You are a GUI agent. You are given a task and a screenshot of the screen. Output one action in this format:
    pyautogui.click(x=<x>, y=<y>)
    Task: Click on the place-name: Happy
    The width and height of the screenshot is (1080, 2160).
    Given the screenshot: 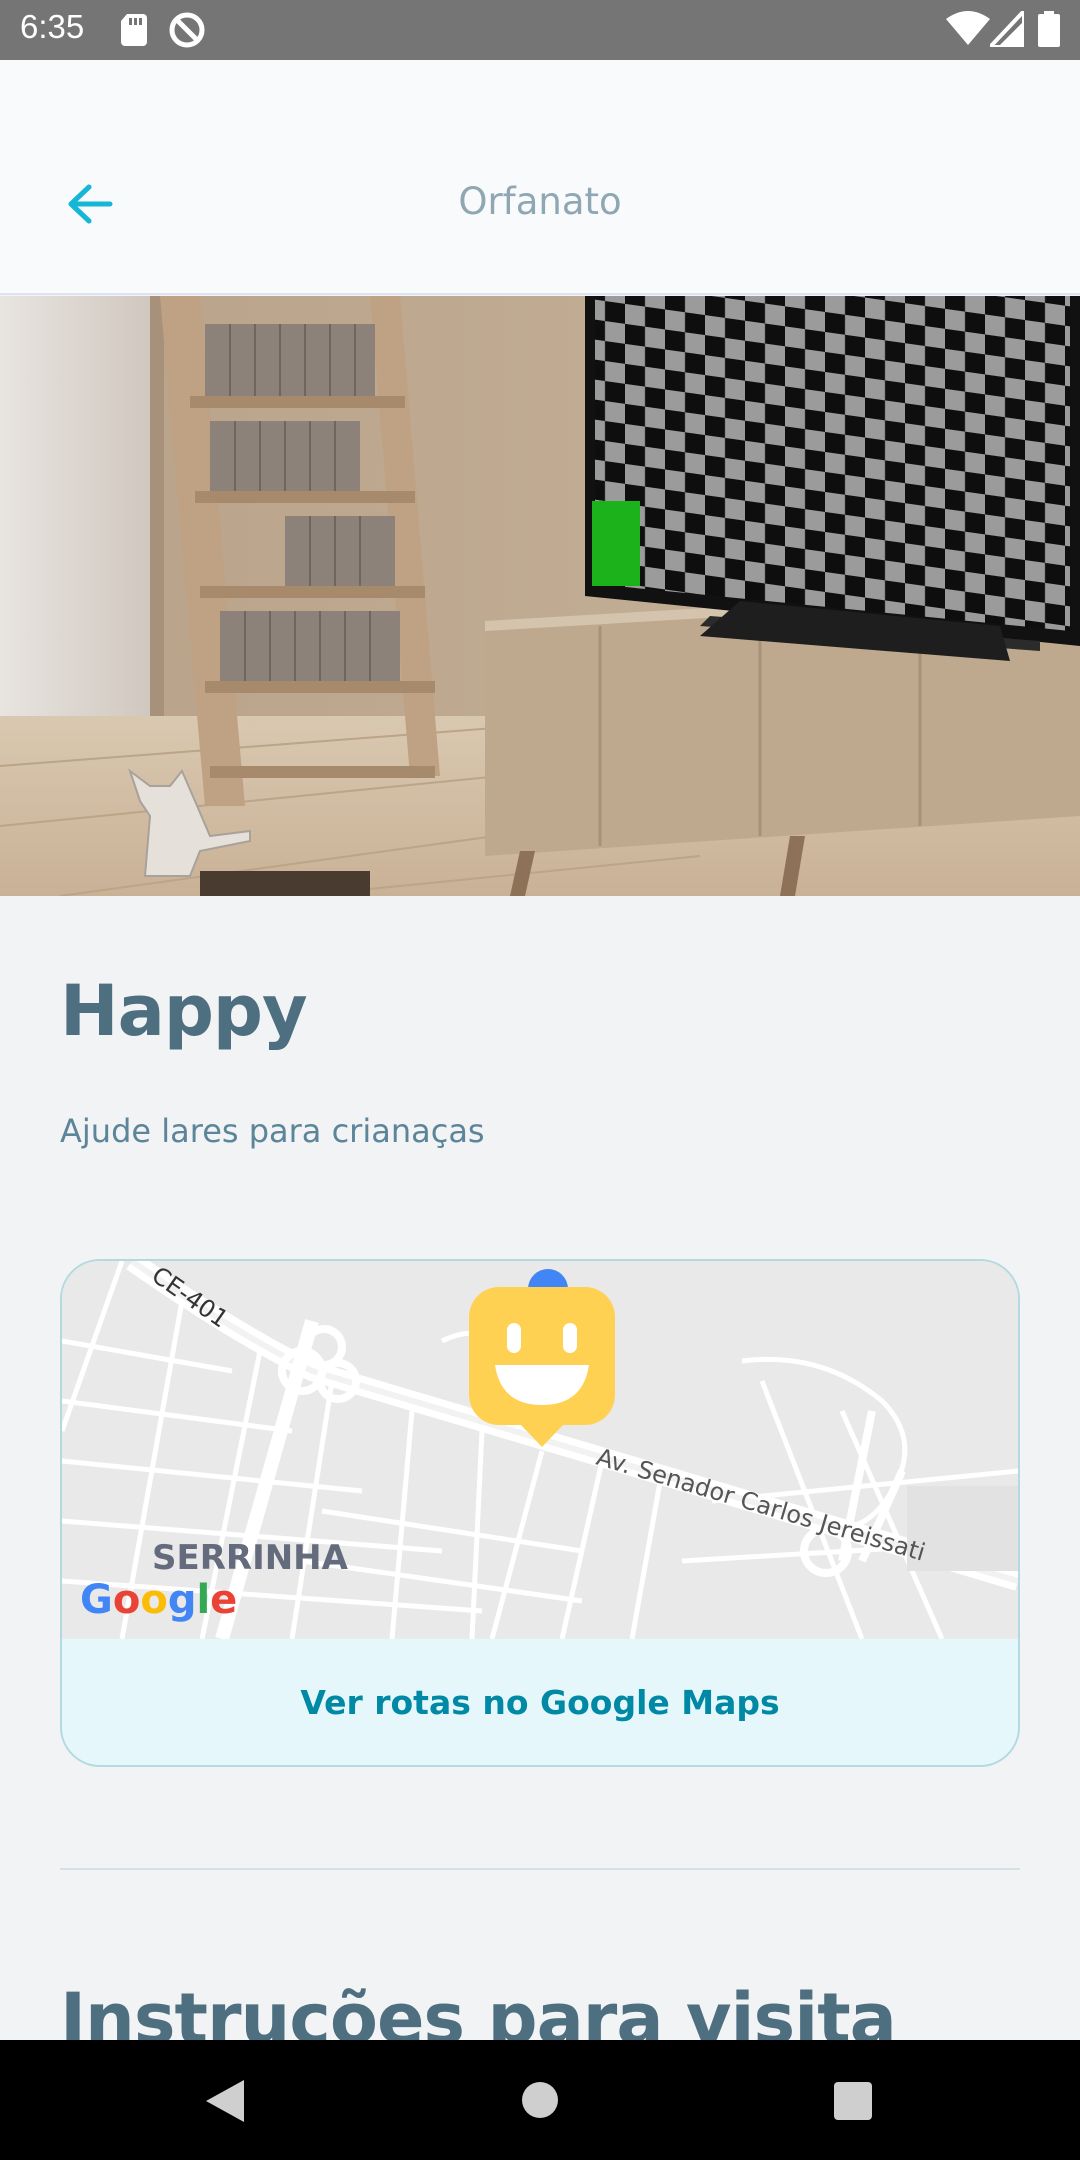 What is the action you would take?
    pyautogui.click(x=184, y=1011)
    